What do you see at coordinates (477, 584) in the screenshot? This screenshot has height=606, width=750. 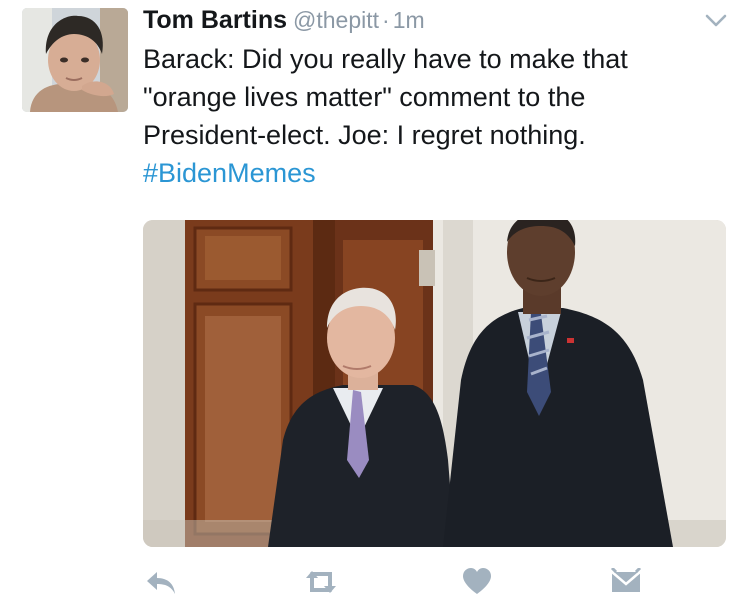 I see `heart-icon` at bounding box center [477, 584].